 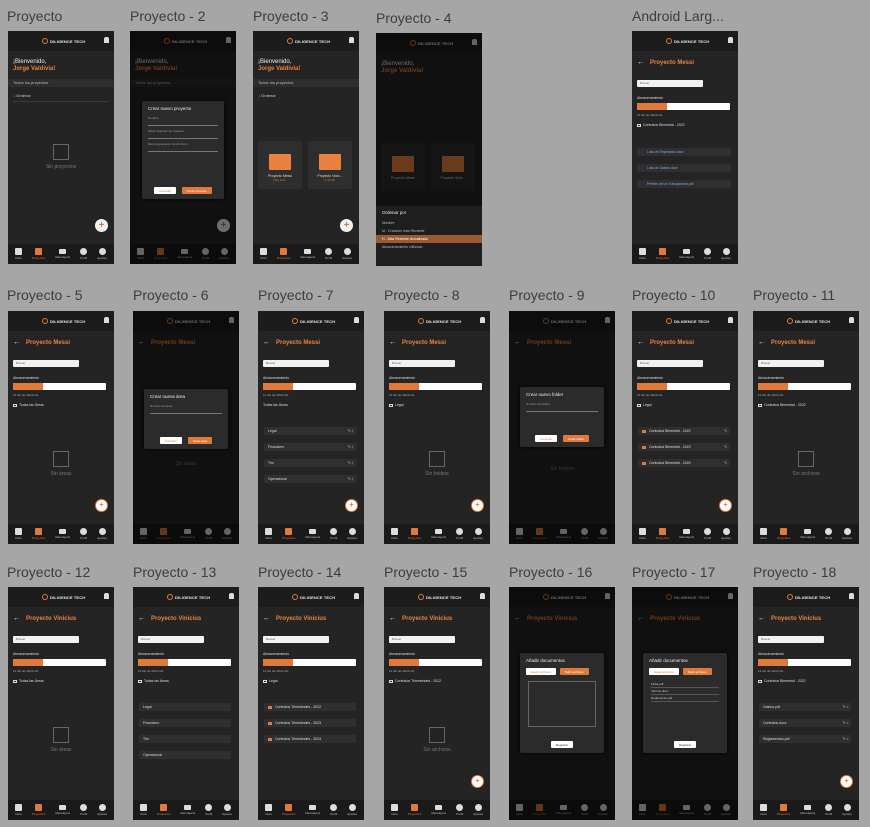 What do you see at coordinates (725, 505) in the screenshot?
I see `add-folder-button: +` at bounding box center [725, 505].